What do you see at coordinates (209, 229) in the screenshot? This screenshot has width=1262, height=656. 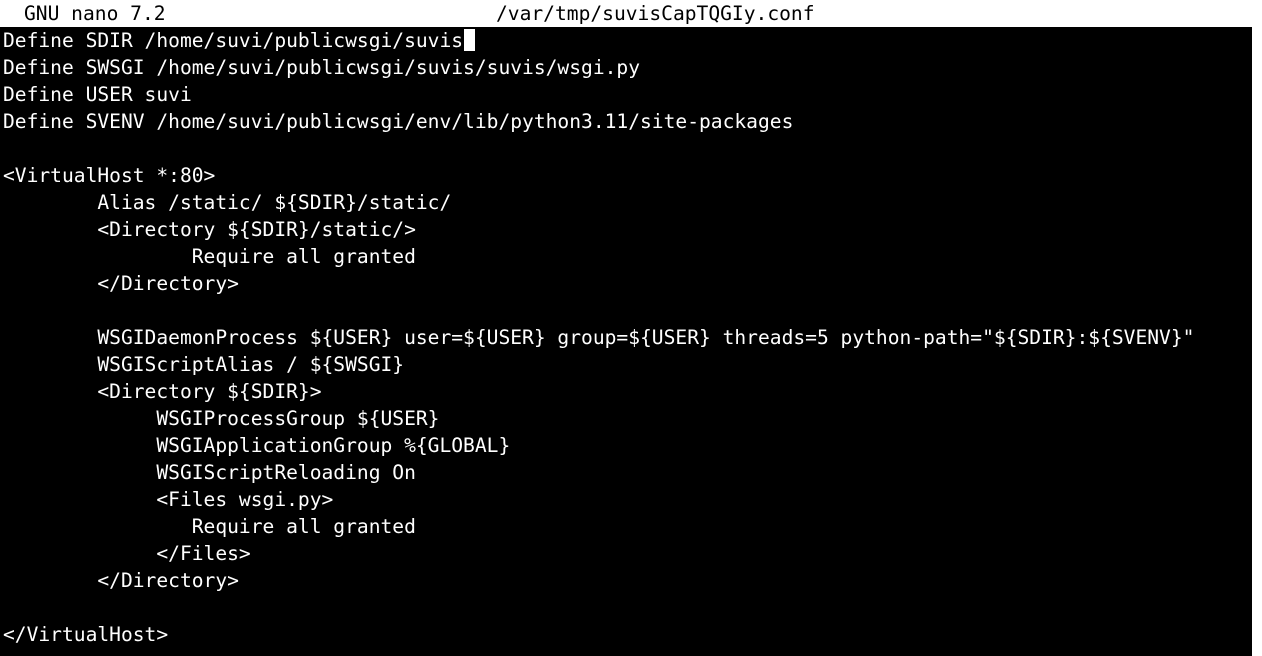 I see `line-text: <Directory ${SDIR}/static/>` at bounding box center [209, 229].